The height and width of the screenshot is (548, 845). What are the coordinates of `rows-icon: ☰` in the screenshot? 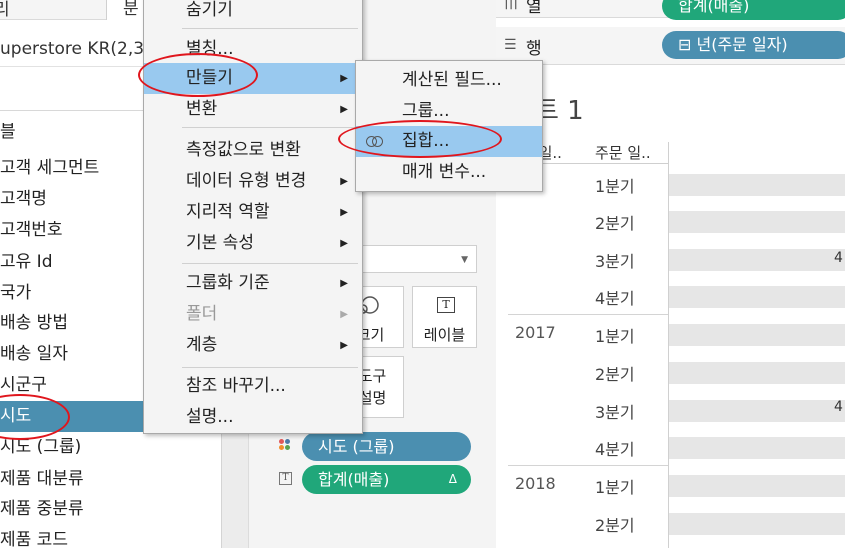 It's located at (510, 45).